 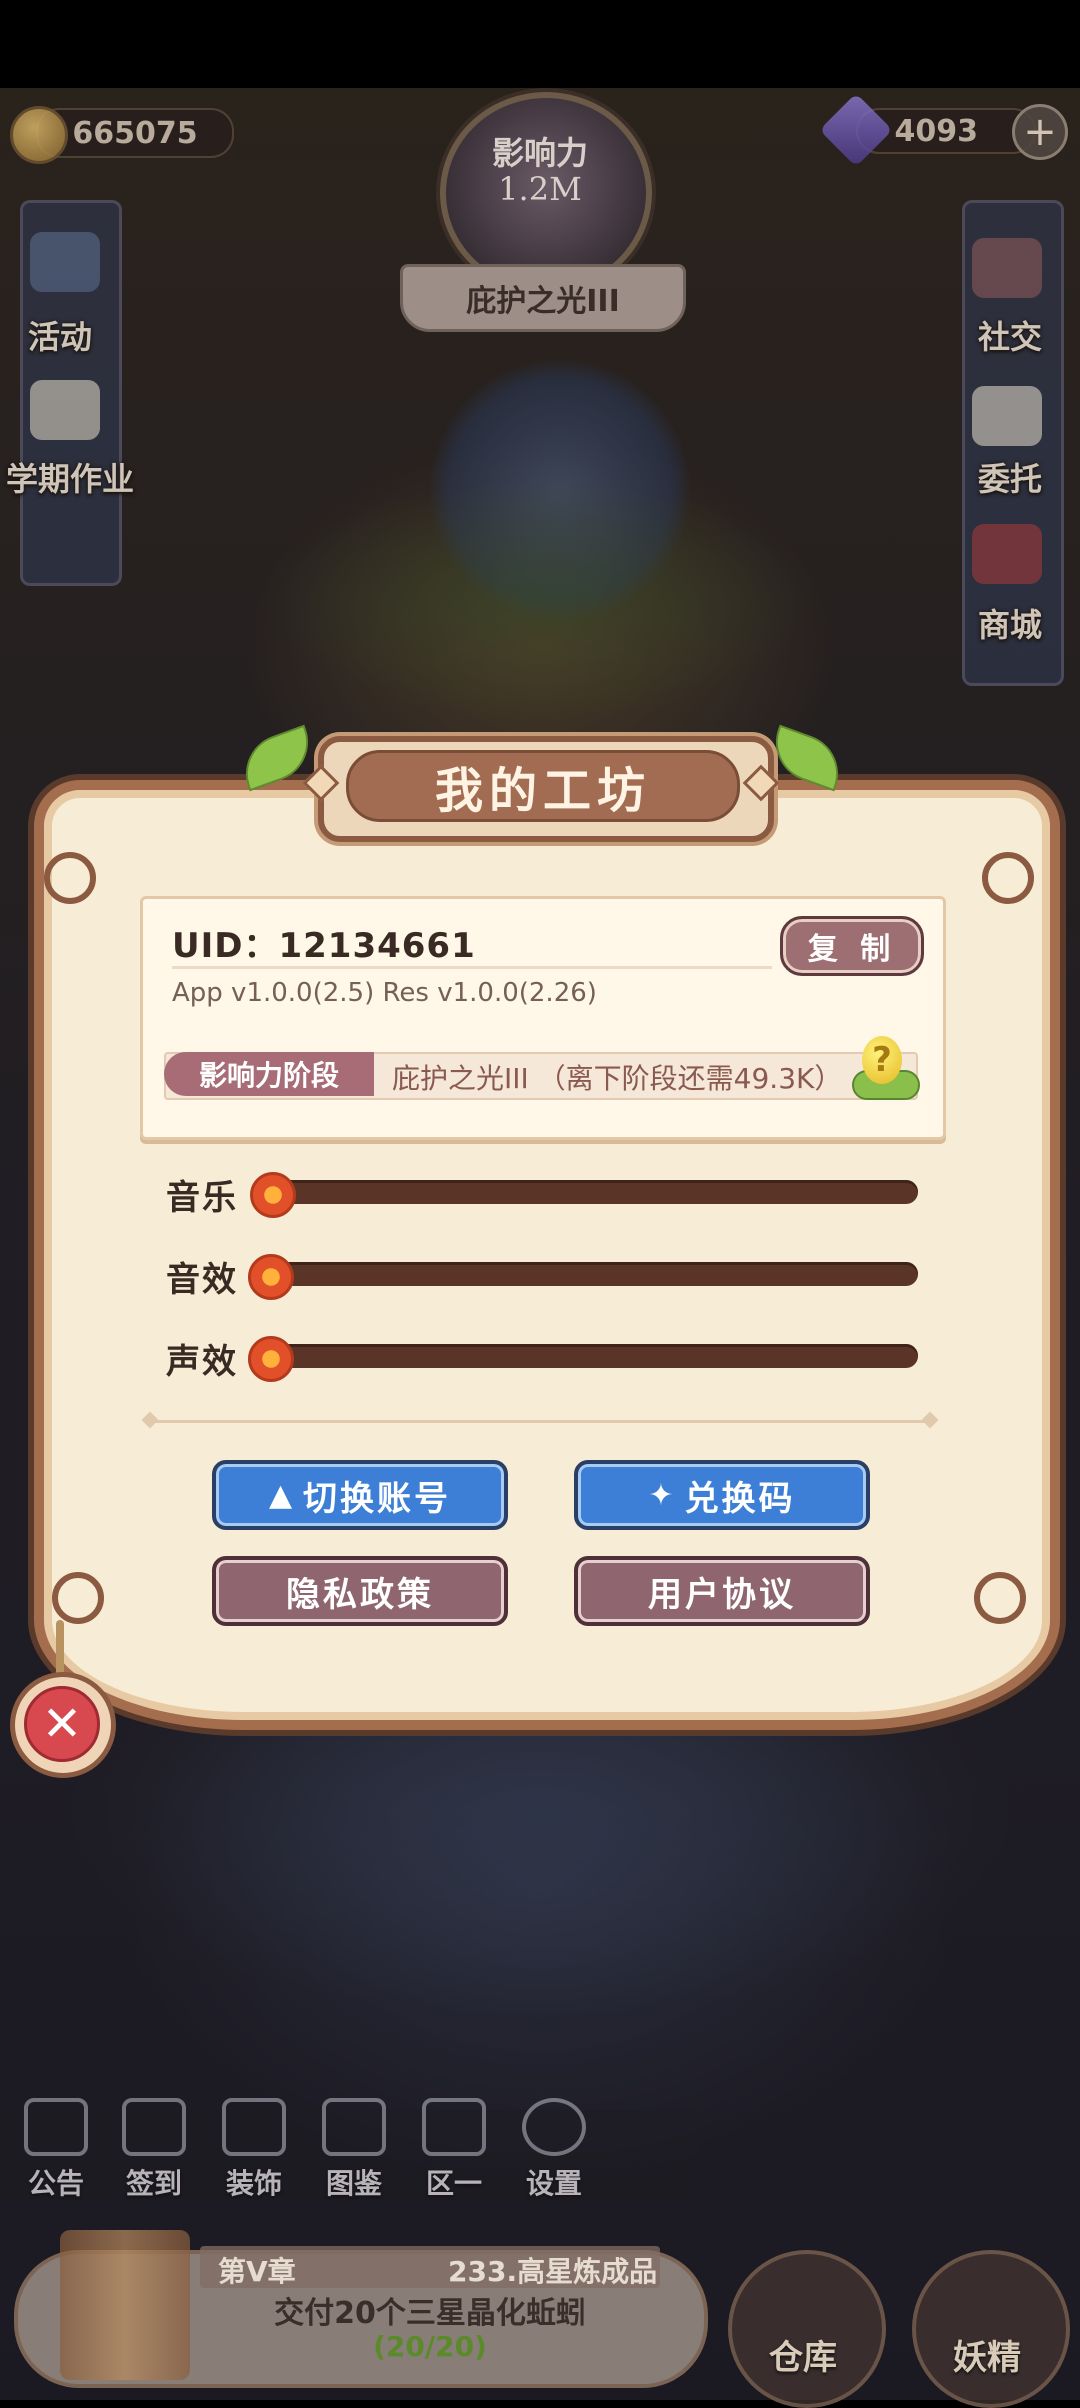 What do you see at coordinates (202, 1198) in the screenshot?
I see `music-label: 音乐` at bounding box center [202, 1198].